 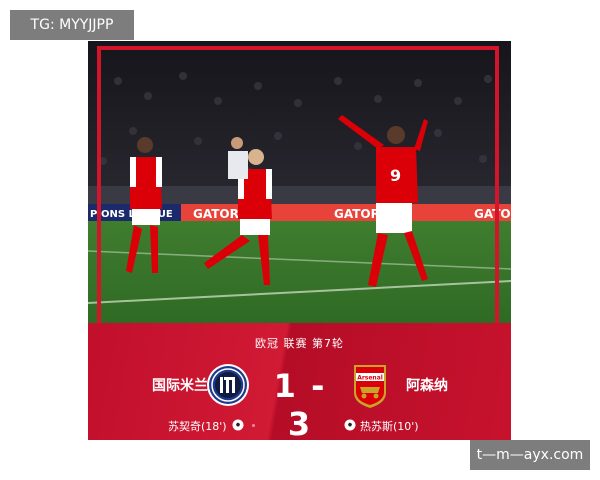 What do you see at coordinates (530, 455) in the screenshot?
I see `watermark-bottom: t—m—ayx.com` at bounding box center [530, 455].